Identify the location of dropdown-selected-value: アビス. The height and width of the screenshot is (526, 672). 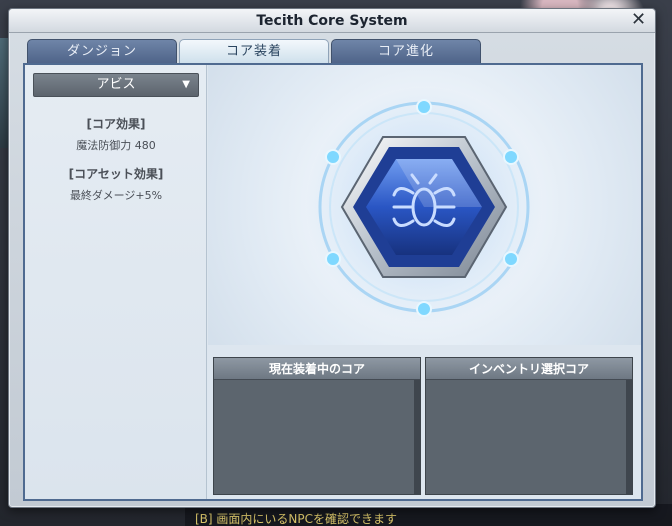
(116, 84).